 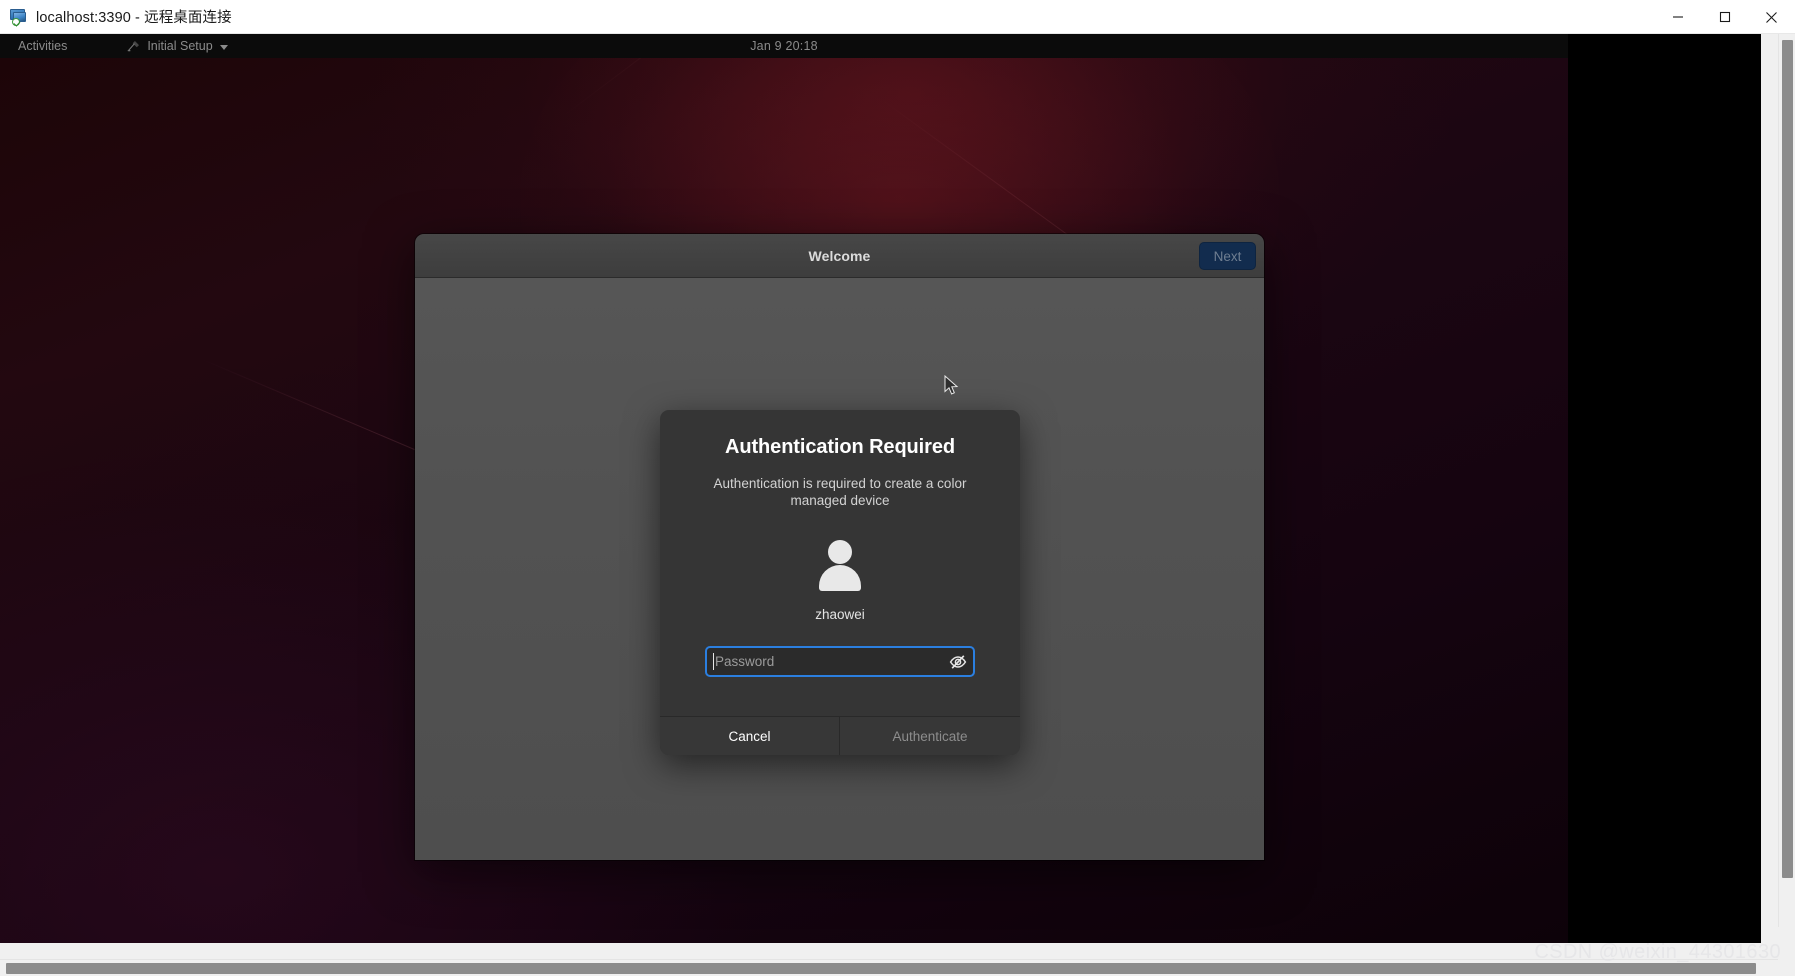 I want to click on scrollbar-corner, so click(x=1786, y=967).